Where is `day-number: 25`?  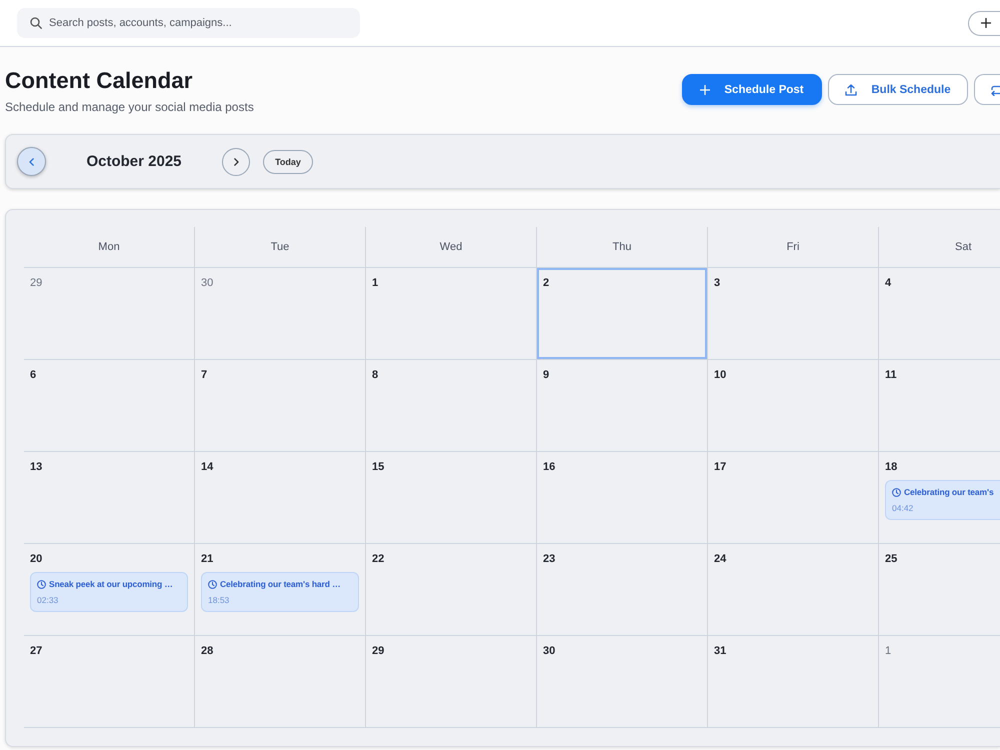
day-number: 25 is located at coordinates (891, 559).